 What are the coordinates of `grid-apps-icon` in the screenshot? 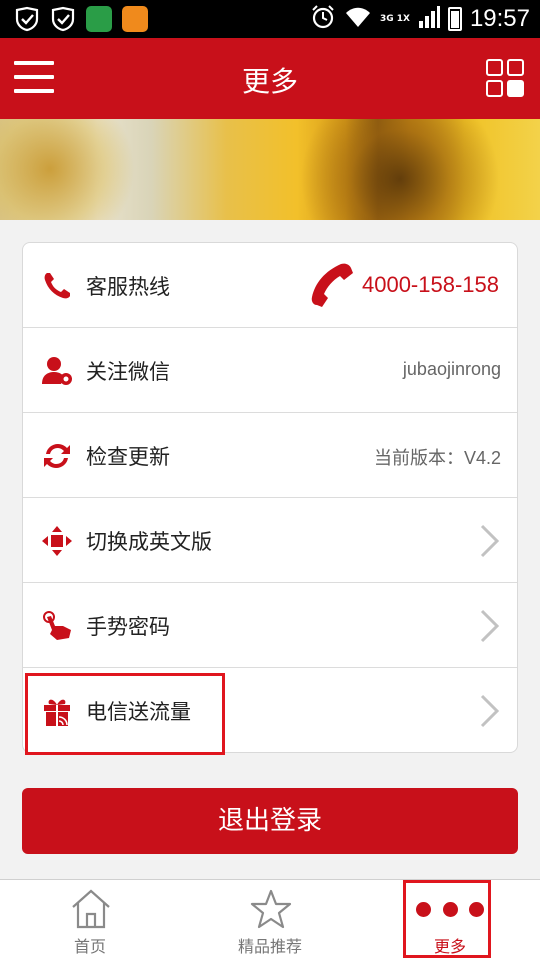 It's located at (506, 79).